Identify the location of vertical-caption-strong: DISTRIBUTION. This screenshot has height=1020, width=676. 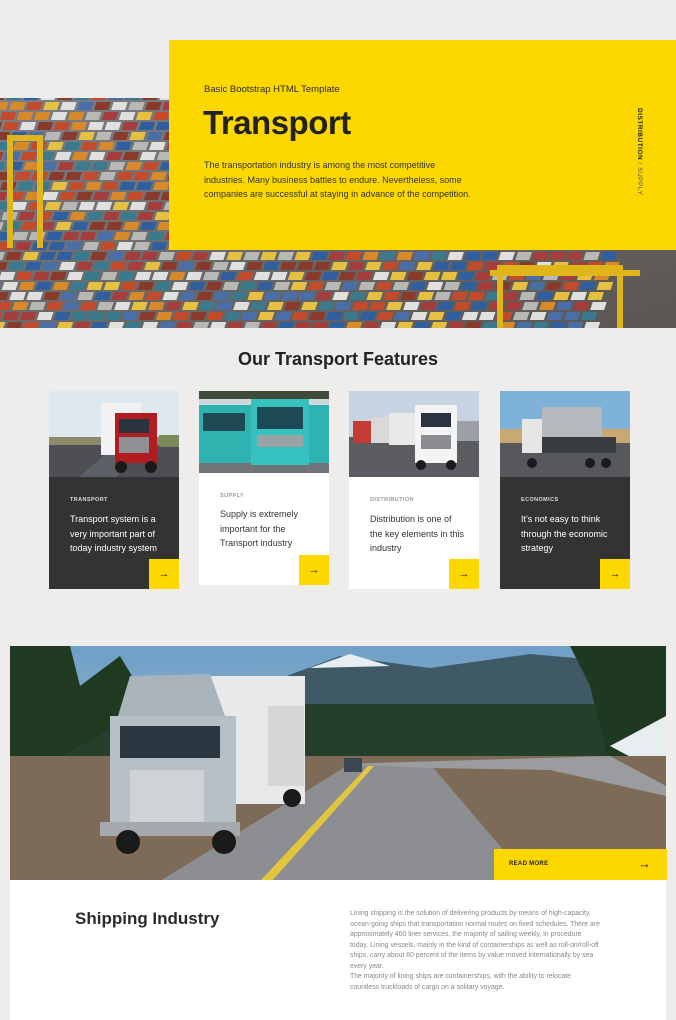
(639, 134).